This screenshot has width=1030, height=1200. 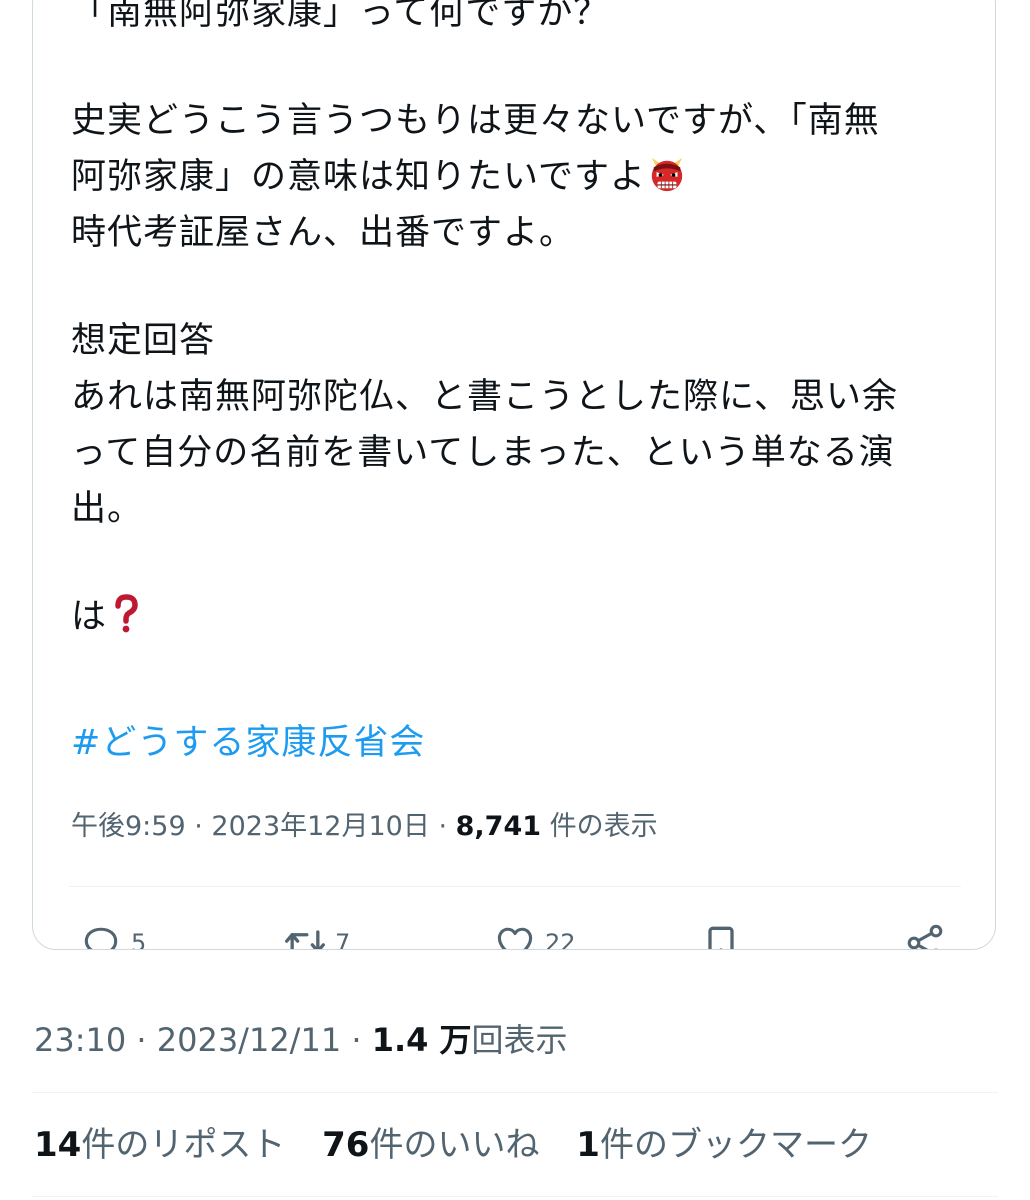 What do you see at coordinates (126, 613) in the screenshot?
I see `question-mark-emoji-icon` at bounding box center [126, 613].